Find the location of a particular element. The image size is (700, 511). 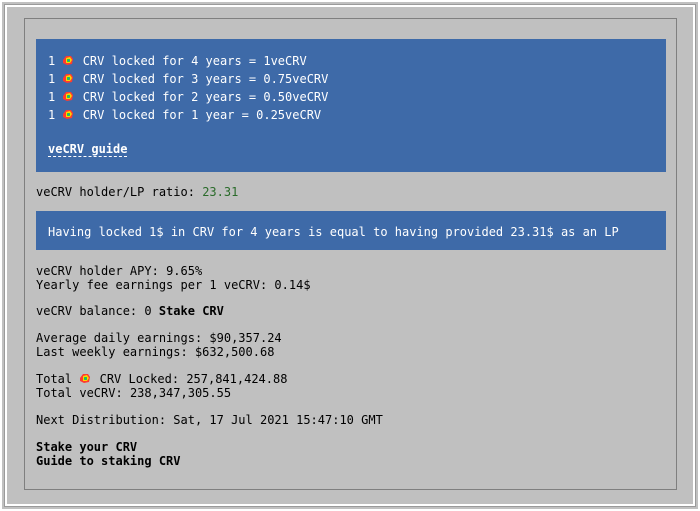

weekly-earnings-row: Last weekly earnings: $632,500.68 is located at coordinates (155, 352).